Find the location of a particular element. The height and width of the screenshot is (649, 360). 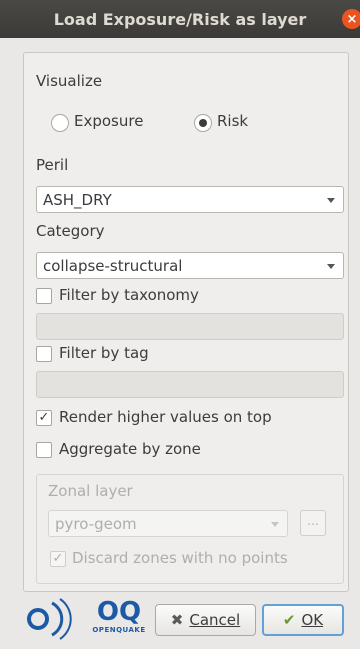

cancel-button: ✖ Cancel is located at coordinates (205, 620).